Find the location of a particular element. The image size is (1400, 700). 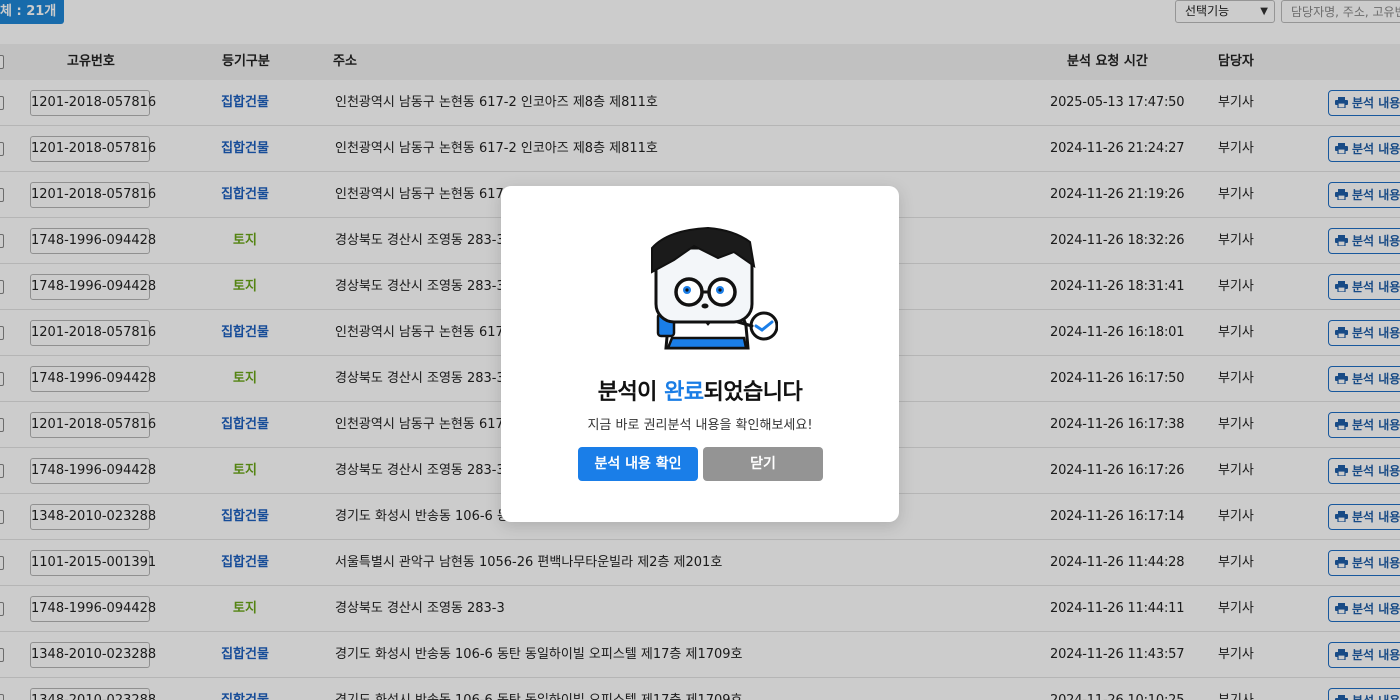

modal-title-highlight: 완료 is located at coordinates (684, 392).